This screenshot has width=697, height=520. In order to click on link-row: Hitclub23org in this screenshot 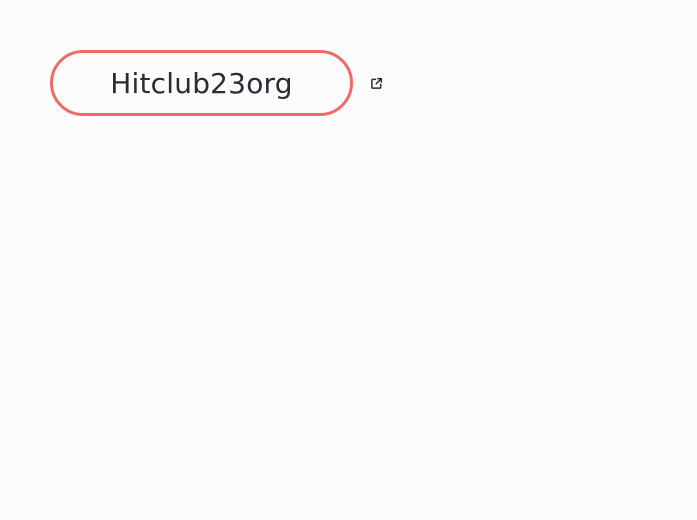, I will do `click(216, 83)`.